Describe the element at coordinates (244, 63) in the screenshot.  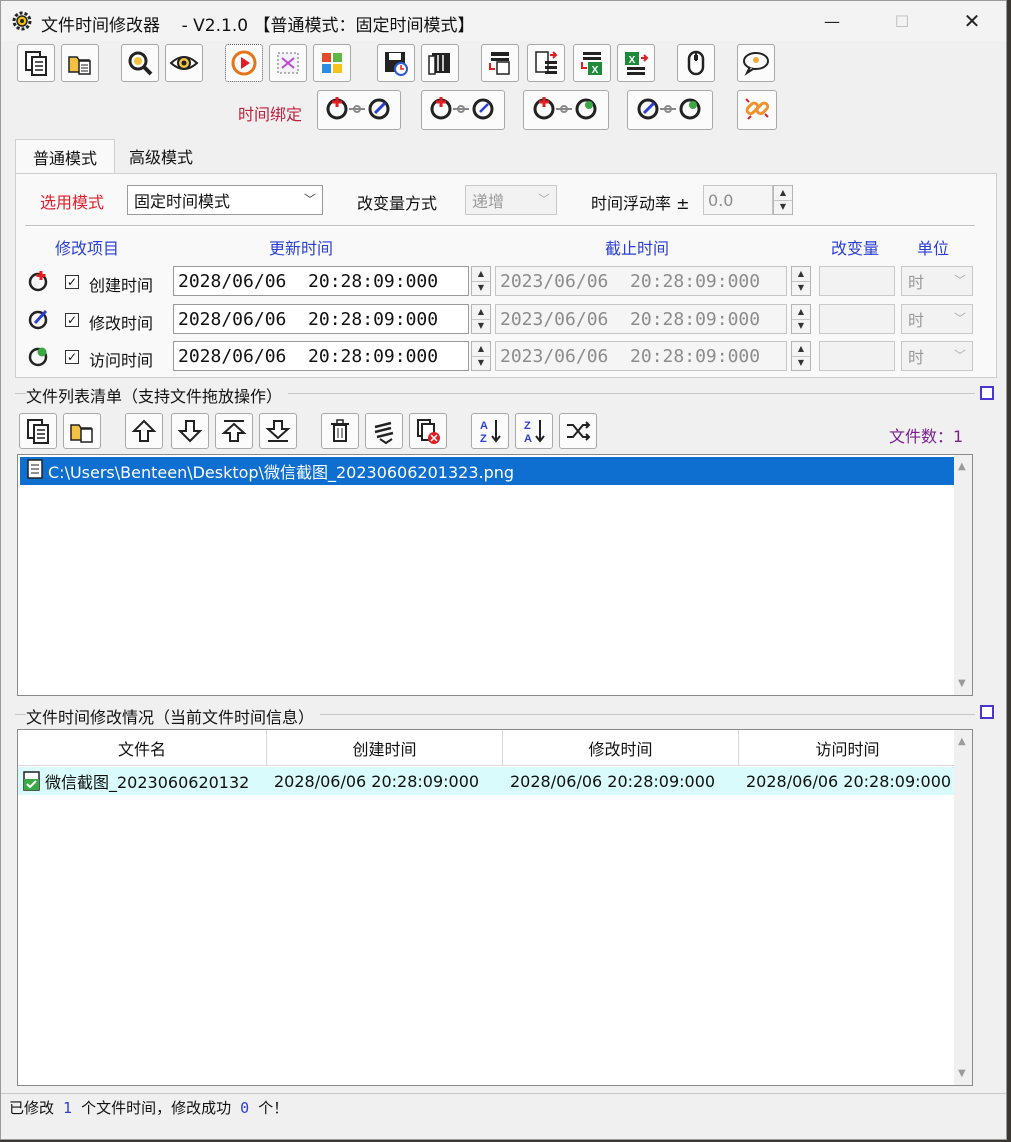
I see `run-button` at that location.